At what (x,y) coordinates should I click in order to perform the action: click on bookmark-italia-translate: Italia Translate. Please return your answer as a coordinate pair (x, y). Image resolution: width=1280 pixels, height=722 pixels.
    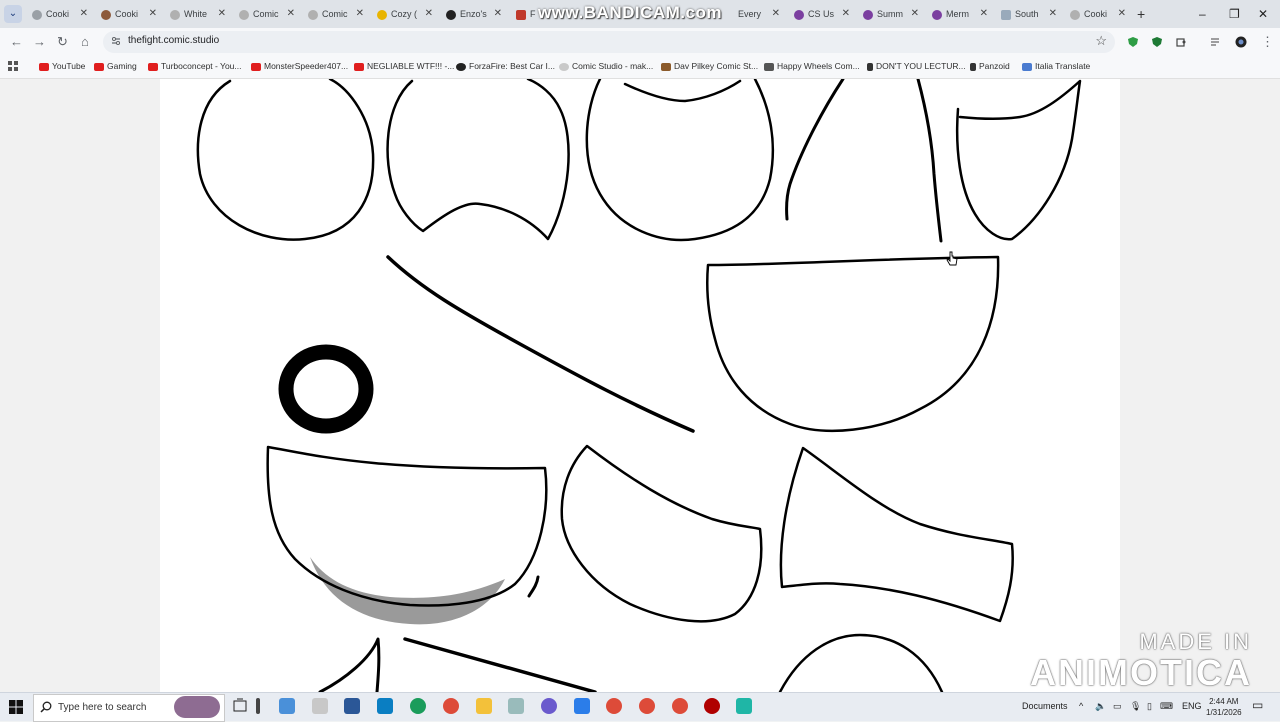
    Looking at the image, I should click on (1056, 66).